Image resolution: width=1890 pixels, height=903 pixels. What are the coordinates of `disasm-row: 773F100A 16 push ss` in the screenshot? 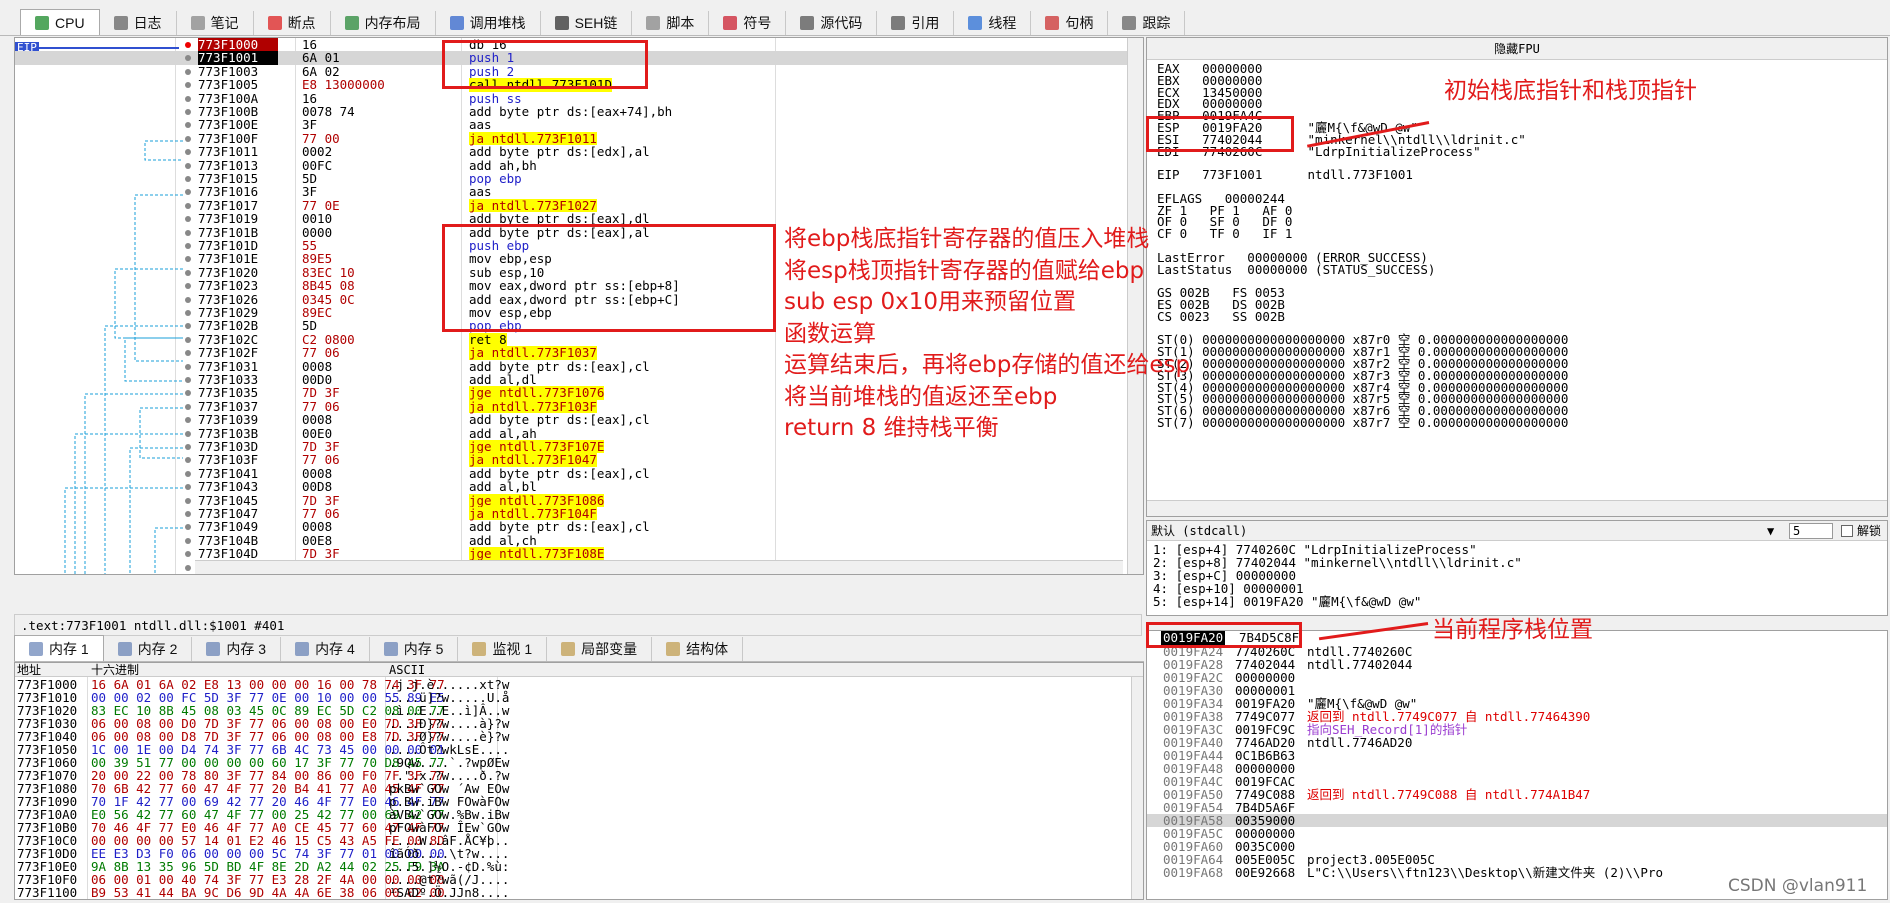 It's located at (579, 98).